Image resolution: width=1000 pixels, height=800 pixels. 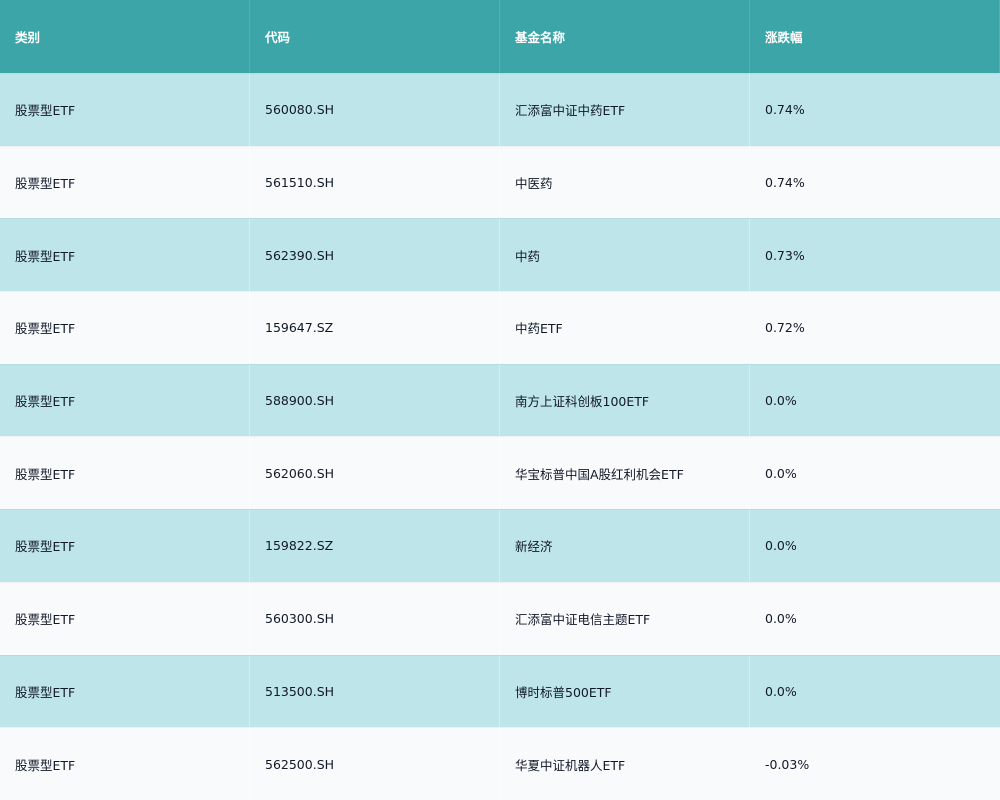 What do you see at coordinates (375, 764) in the screenshot?
I see `cell-code: 562500.SH` at bounding box center [375, 764].